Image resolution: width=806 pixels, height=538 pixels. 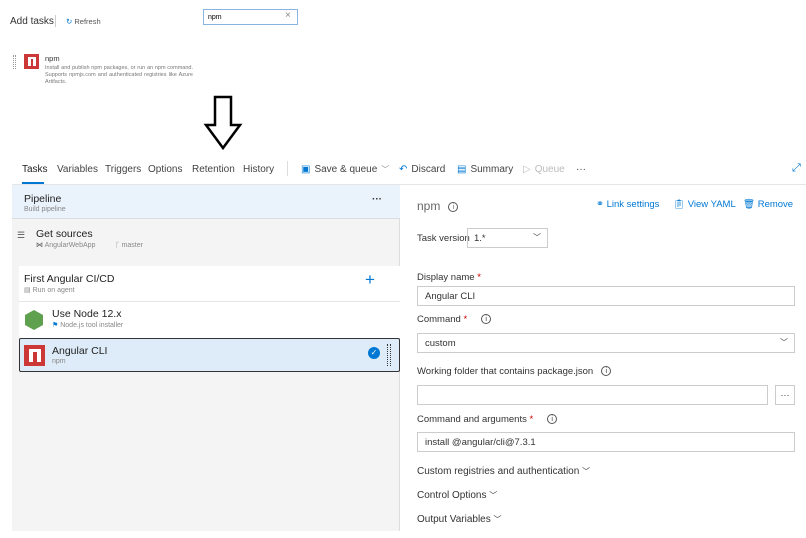 I want to click on nodejs-icon, so click(x=34, y=320).